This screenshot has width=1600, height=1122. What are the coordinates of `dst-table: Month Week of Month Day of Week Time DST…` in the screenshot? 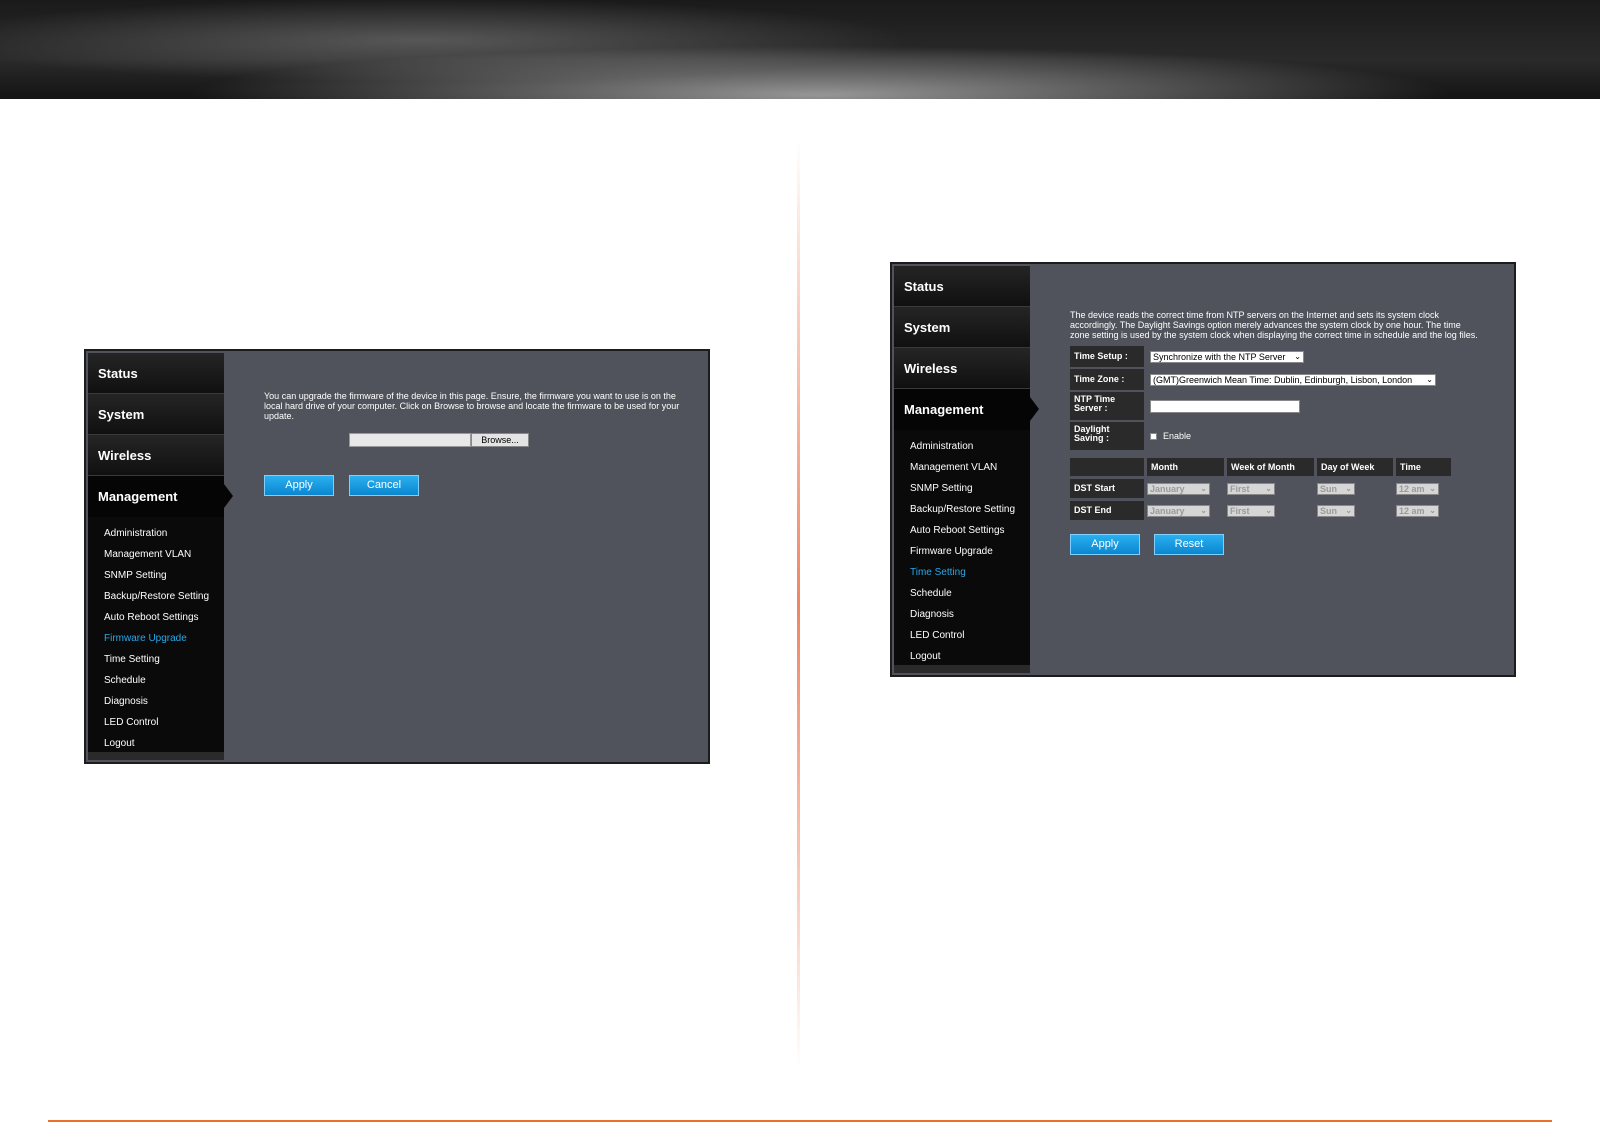 It's located at (1274, 489).